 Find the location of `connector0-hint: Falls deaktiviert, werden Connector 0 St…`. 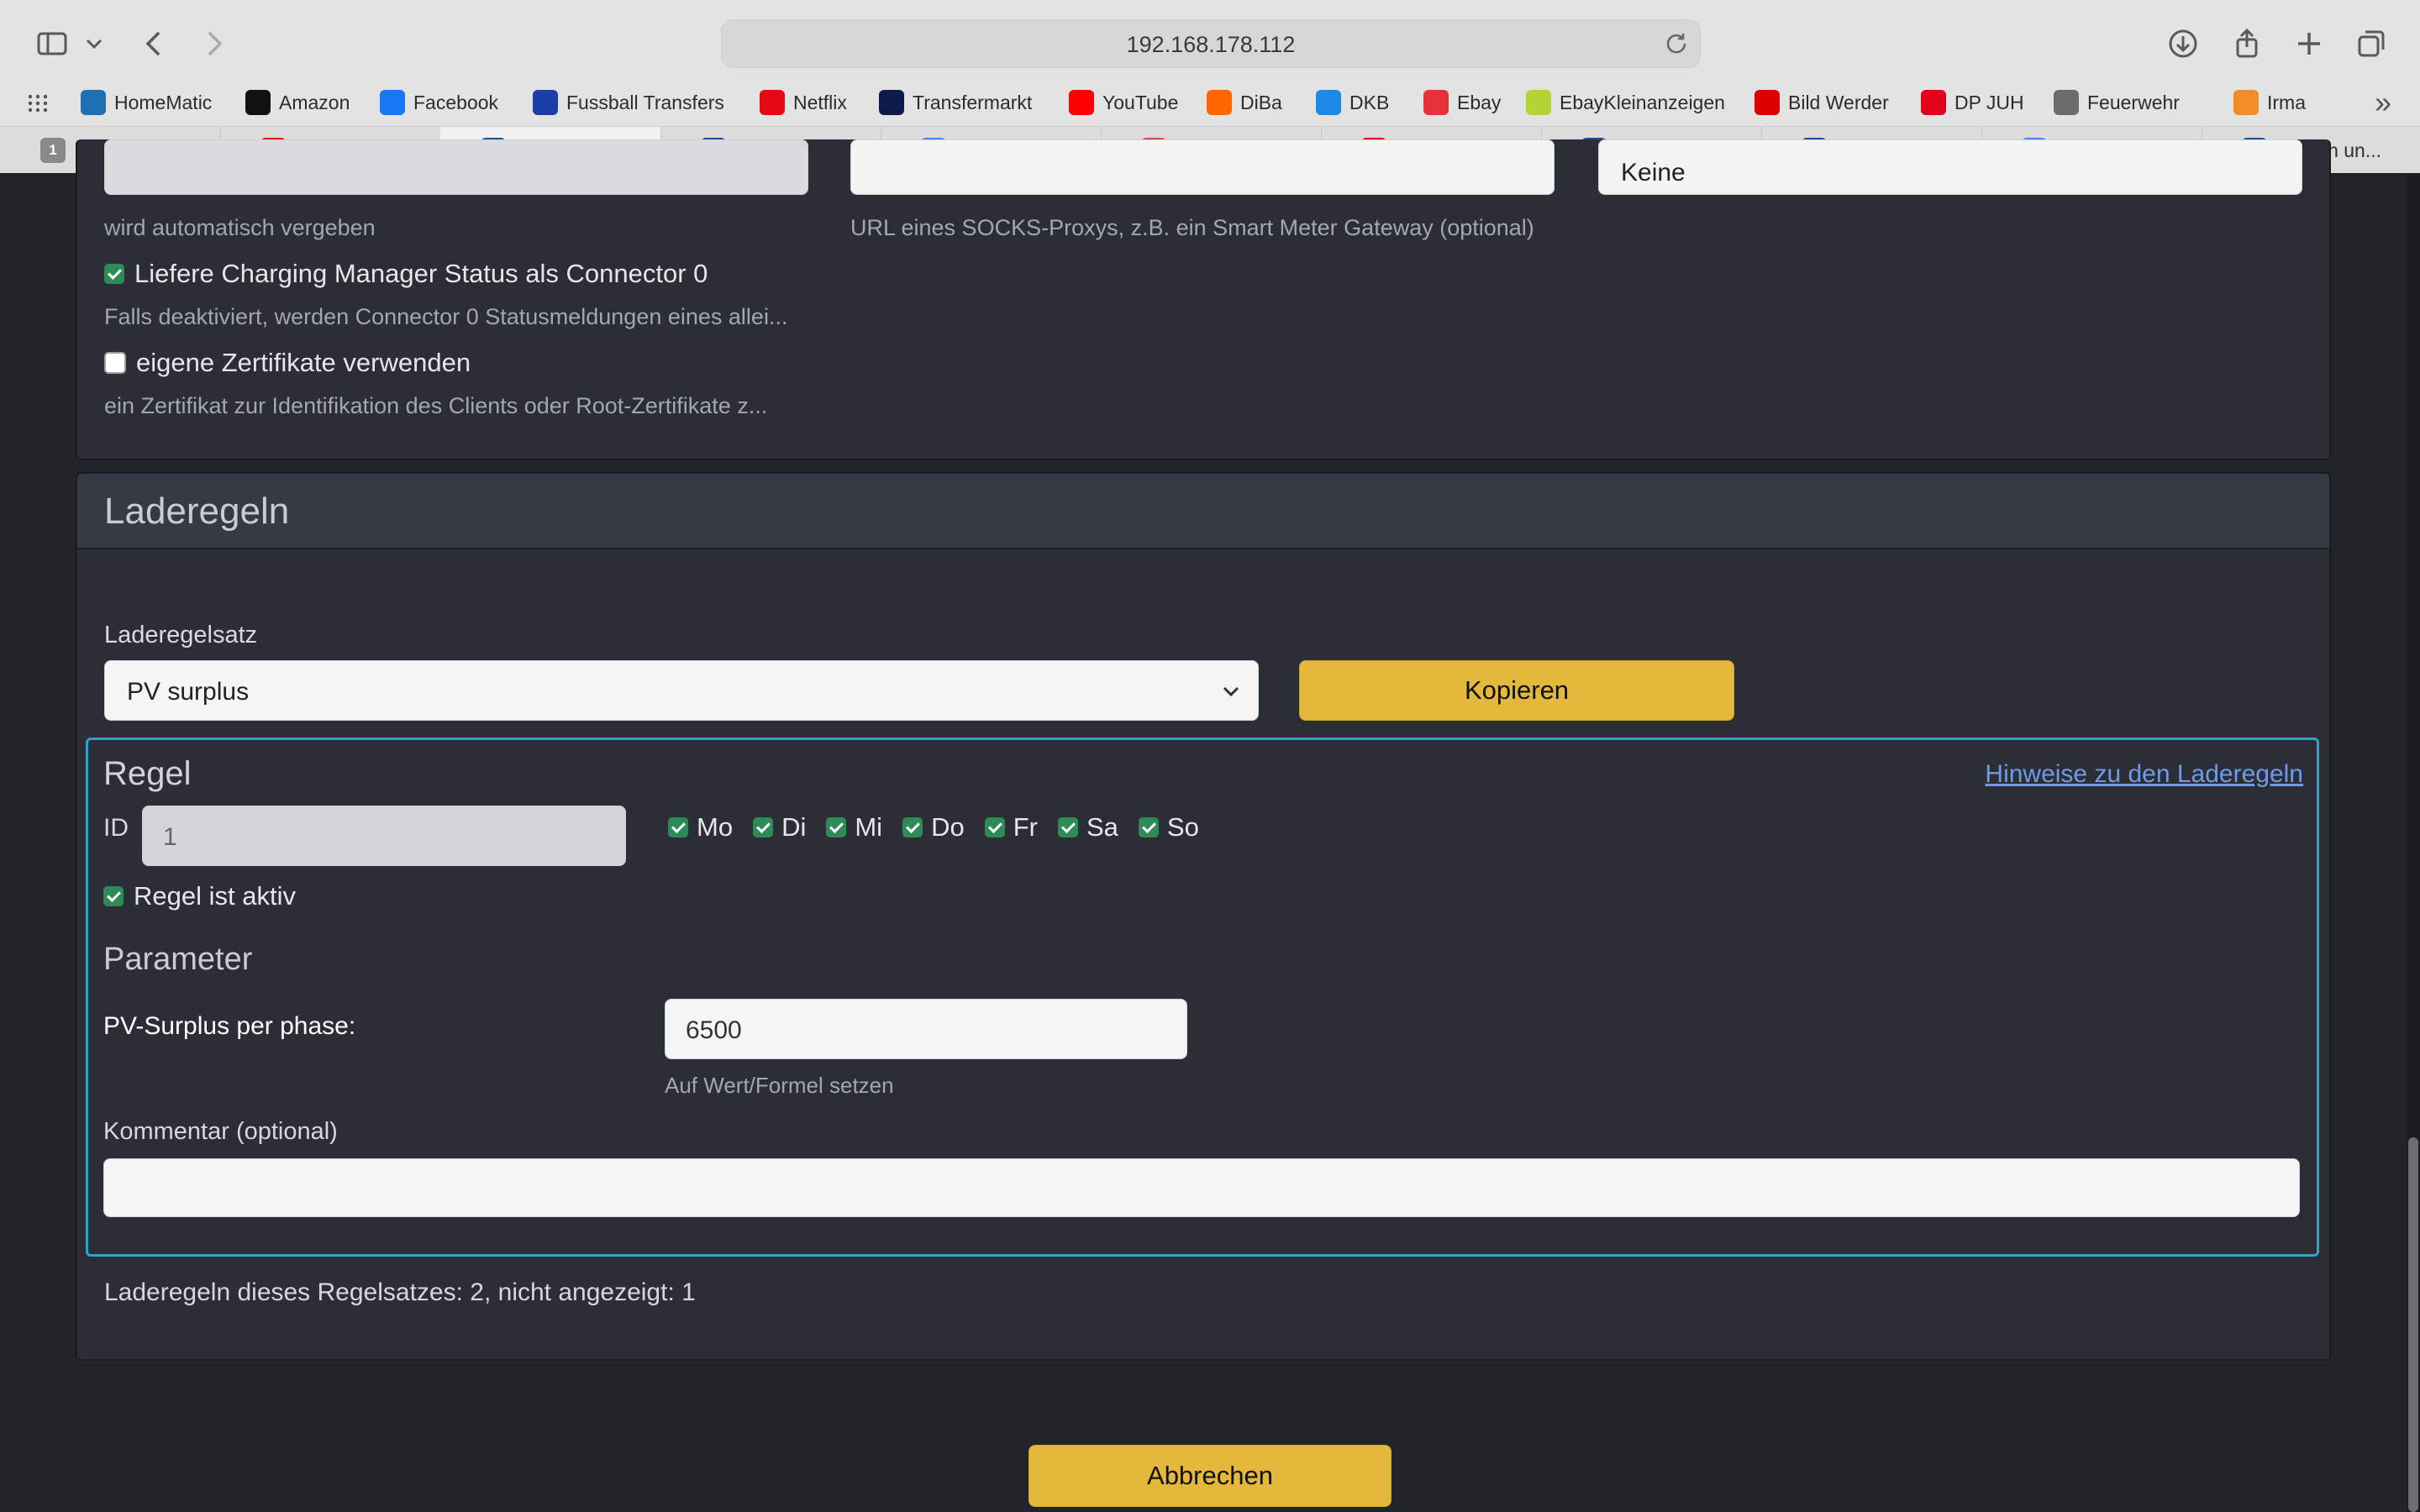

connector0-hint: Falls deaktiviert, werden Connector 0 St… is located at coordinates (446, 316).